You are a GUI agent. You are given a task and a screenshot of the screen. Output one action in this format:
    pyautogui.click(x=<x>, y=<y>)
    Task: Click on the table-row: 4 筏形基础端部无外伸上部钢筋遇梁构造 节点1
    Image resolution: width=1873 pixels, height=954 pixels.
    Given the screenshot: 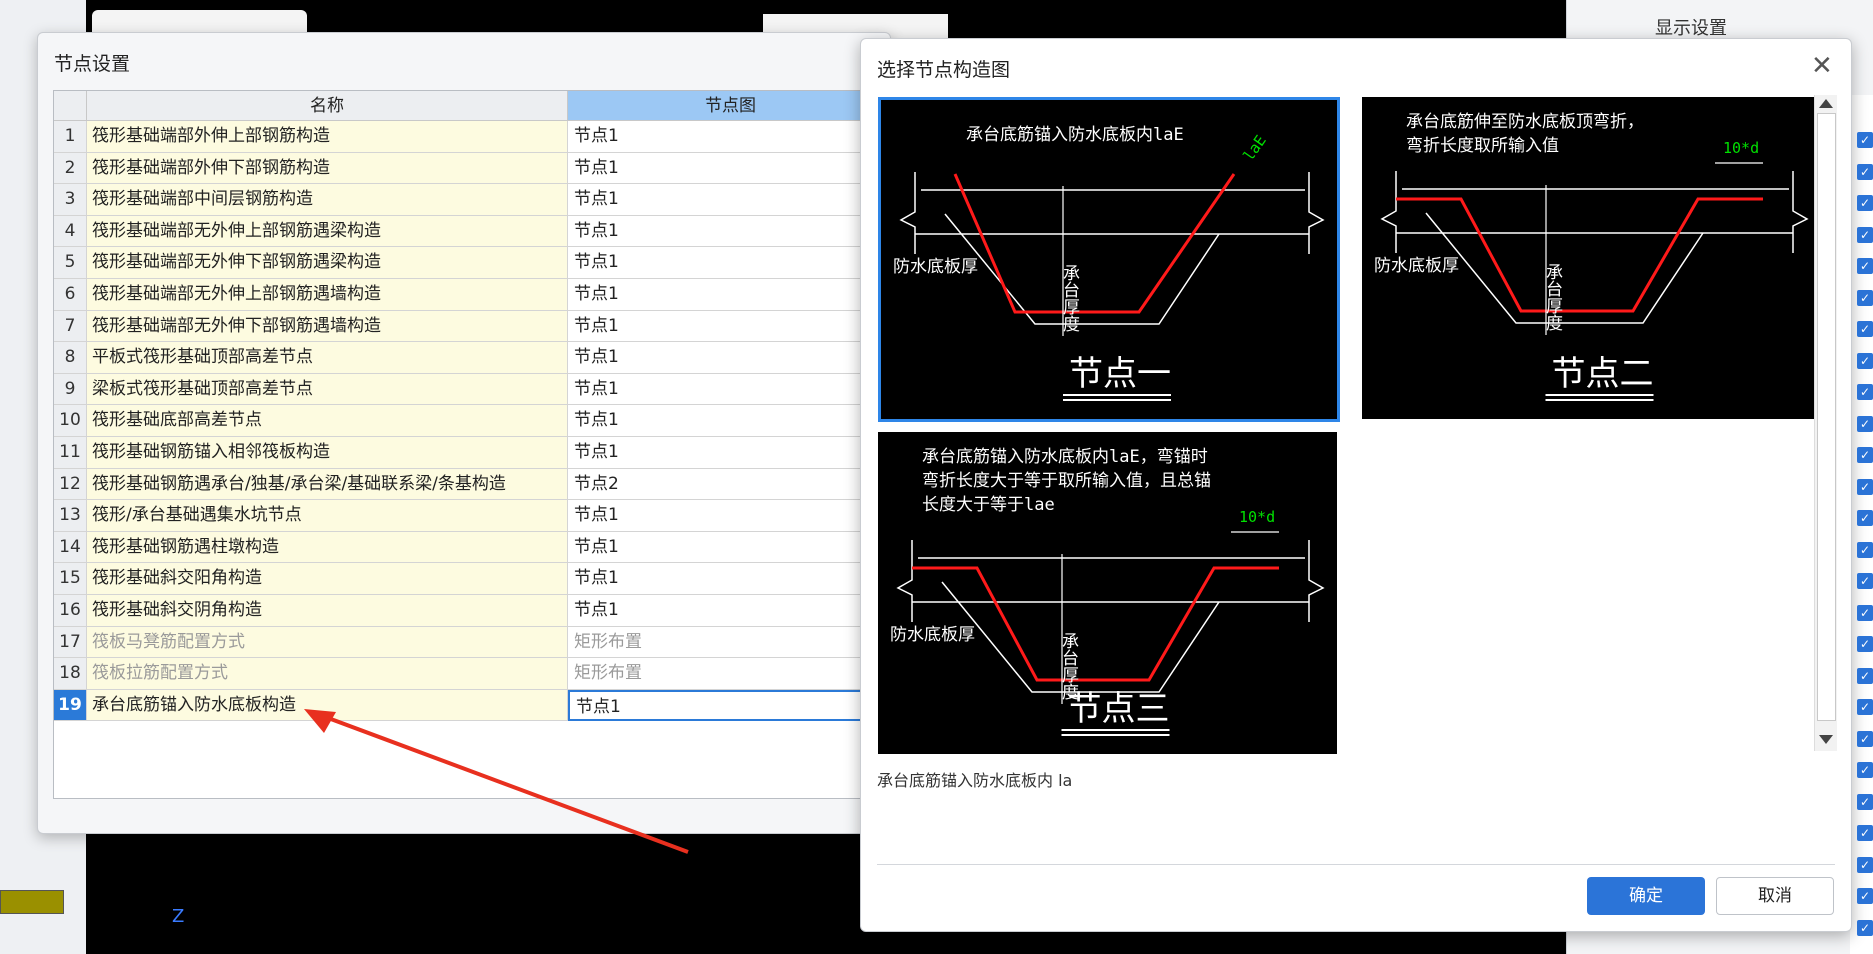 What is the action you would take?
    pyautogui.click(x=474, y=231)
    